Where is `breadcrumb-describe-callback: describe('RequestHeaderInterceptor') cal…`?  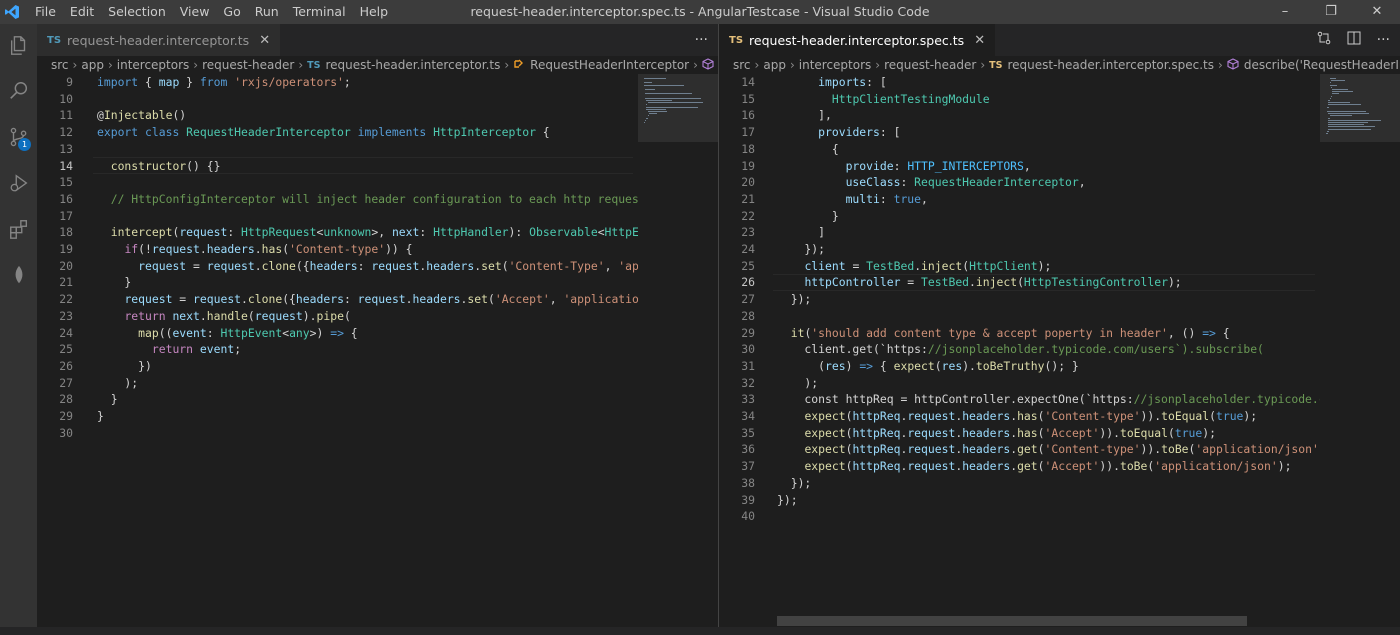
breadcrumb-describe-callback: describe('RequestHeaderInterceptor') cal… is located at coordinates (1322, 65).